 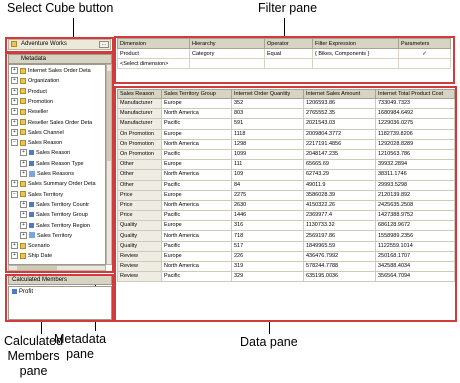 What do you see at coordinates (60, 8) in the screenshot?
I see `callout-select-cube-button: Select Cube button` at bounding box center [60, 8].